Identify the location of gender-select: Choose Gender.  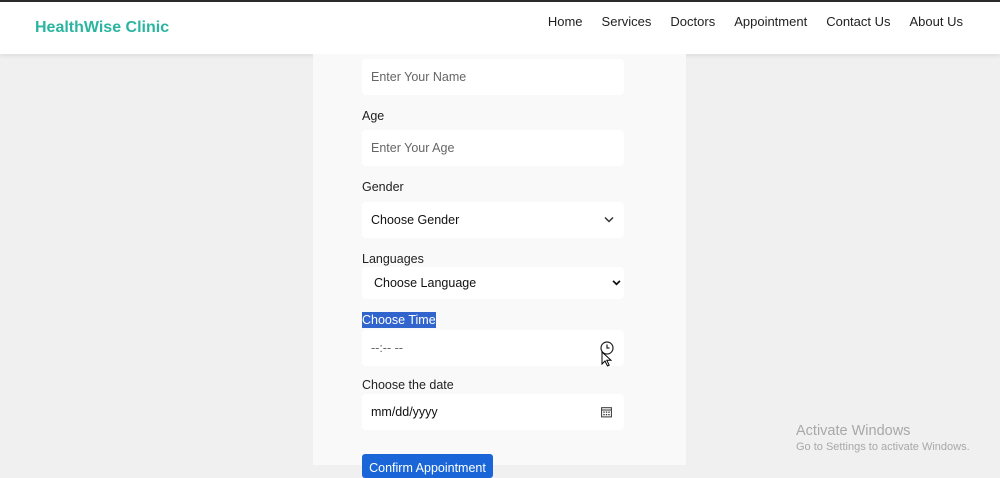
(493, 220).